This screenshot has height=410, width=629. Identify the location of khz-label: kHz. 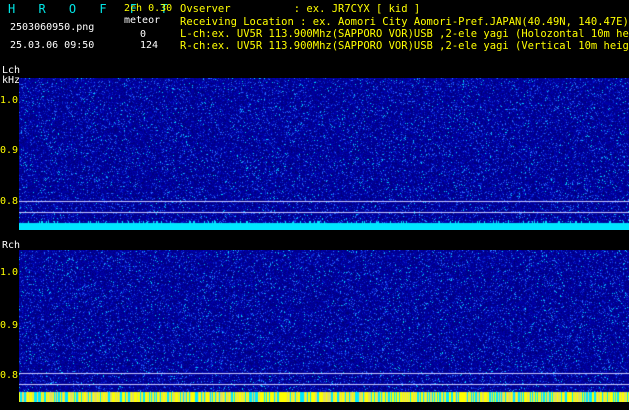
(11, 80).